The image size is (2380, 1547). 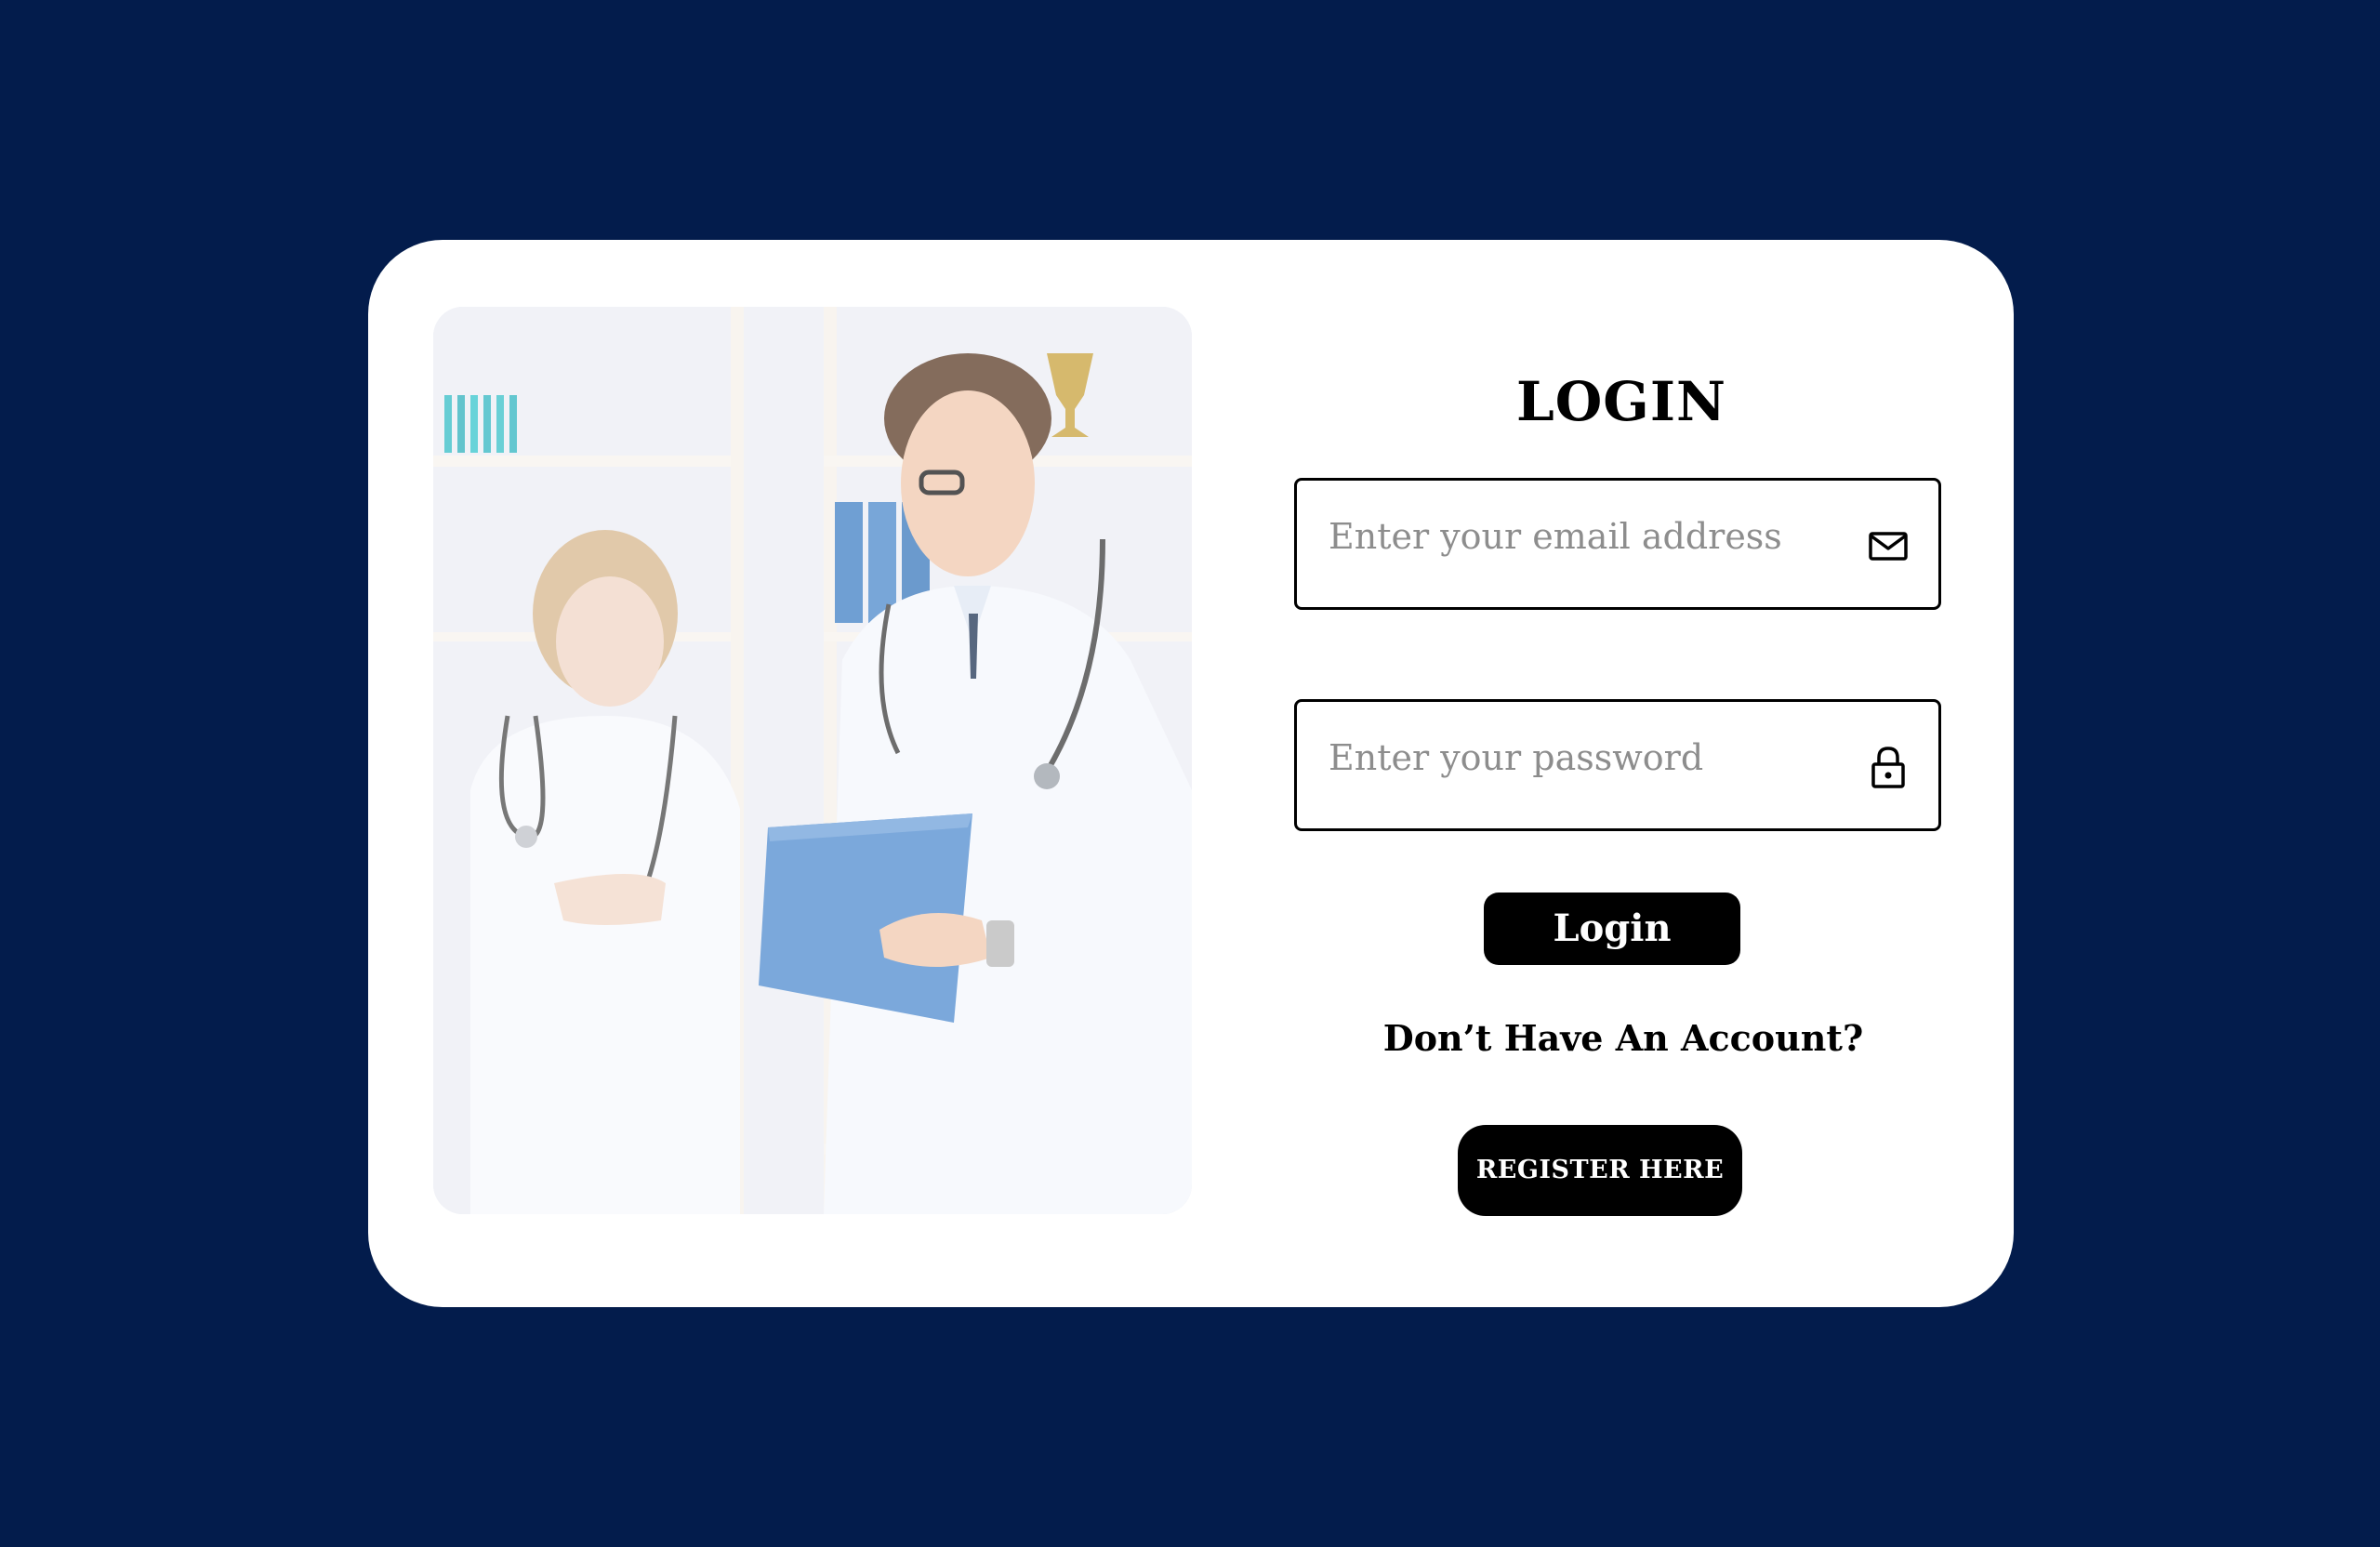 What do you see at coordinates (1589, 758) in the screenshot?
I see `password-input` at bounding box center [1589, 758].